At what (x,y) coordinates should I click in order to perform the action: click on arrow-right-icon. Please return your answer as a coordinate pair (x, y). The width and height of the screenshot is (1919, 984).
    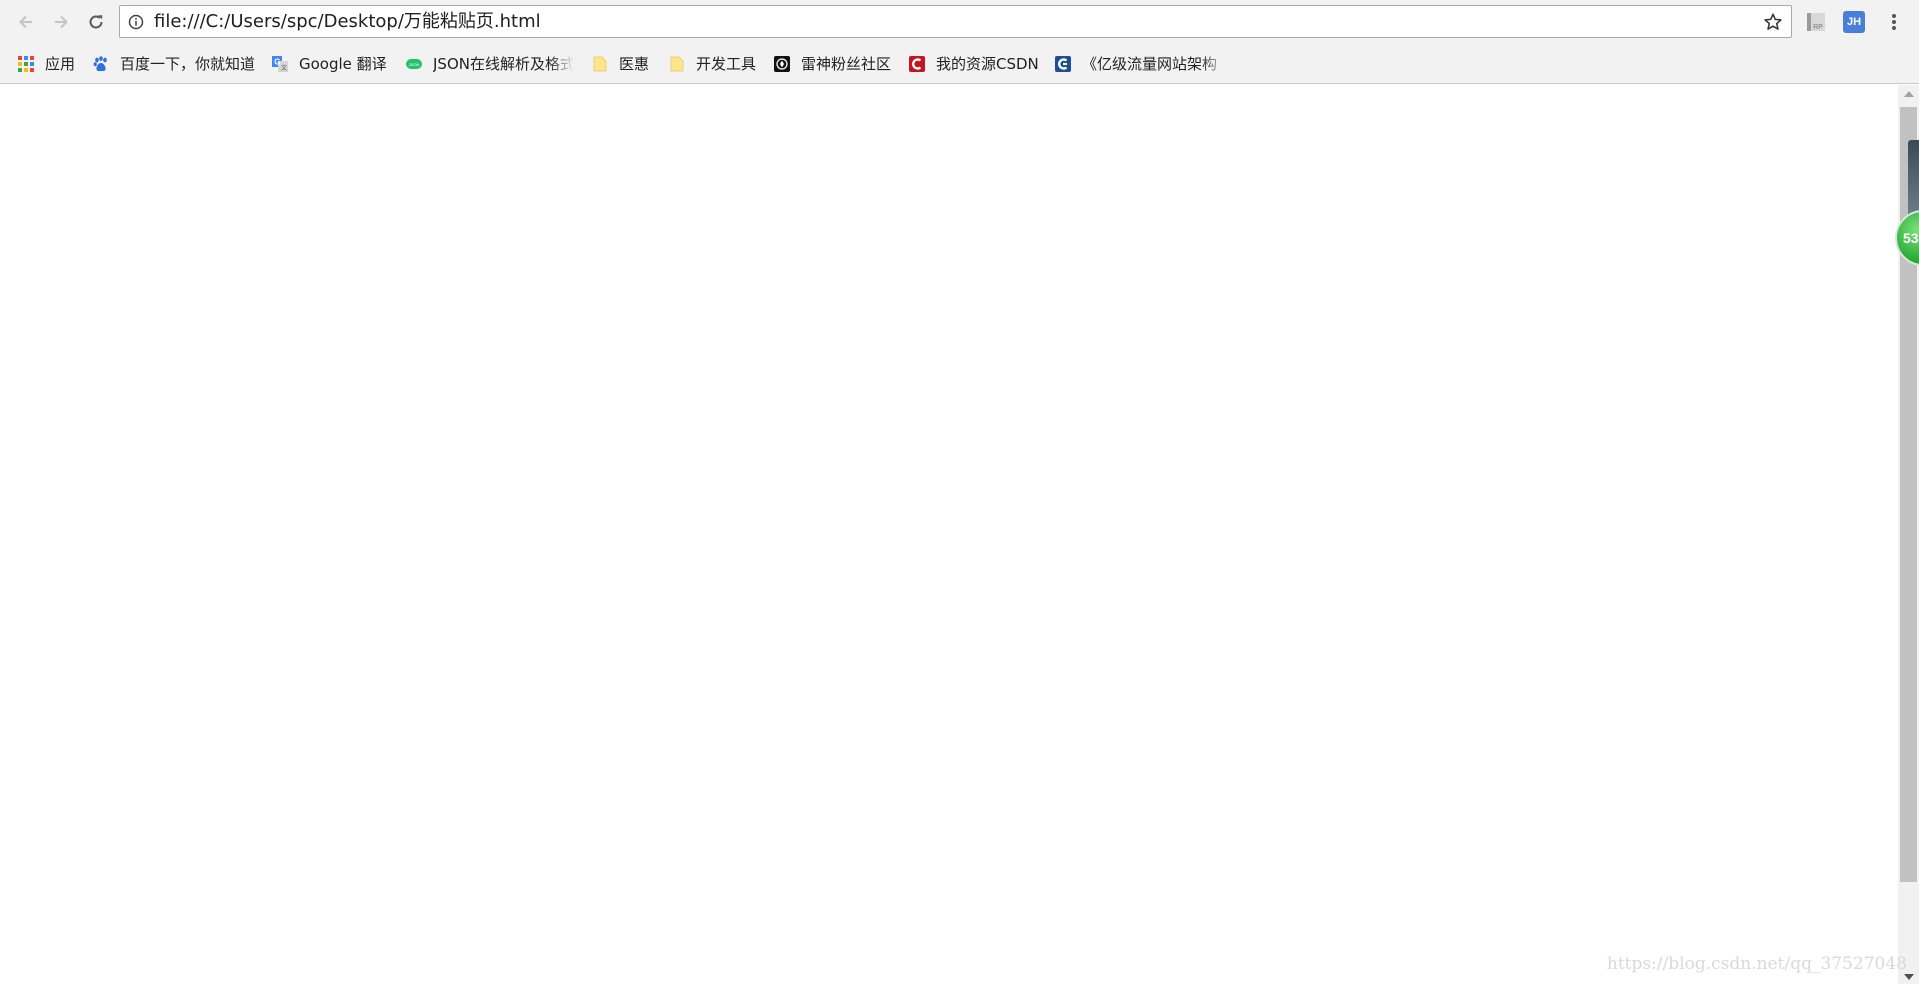
    Looking at the image, I should click on (61, 22).